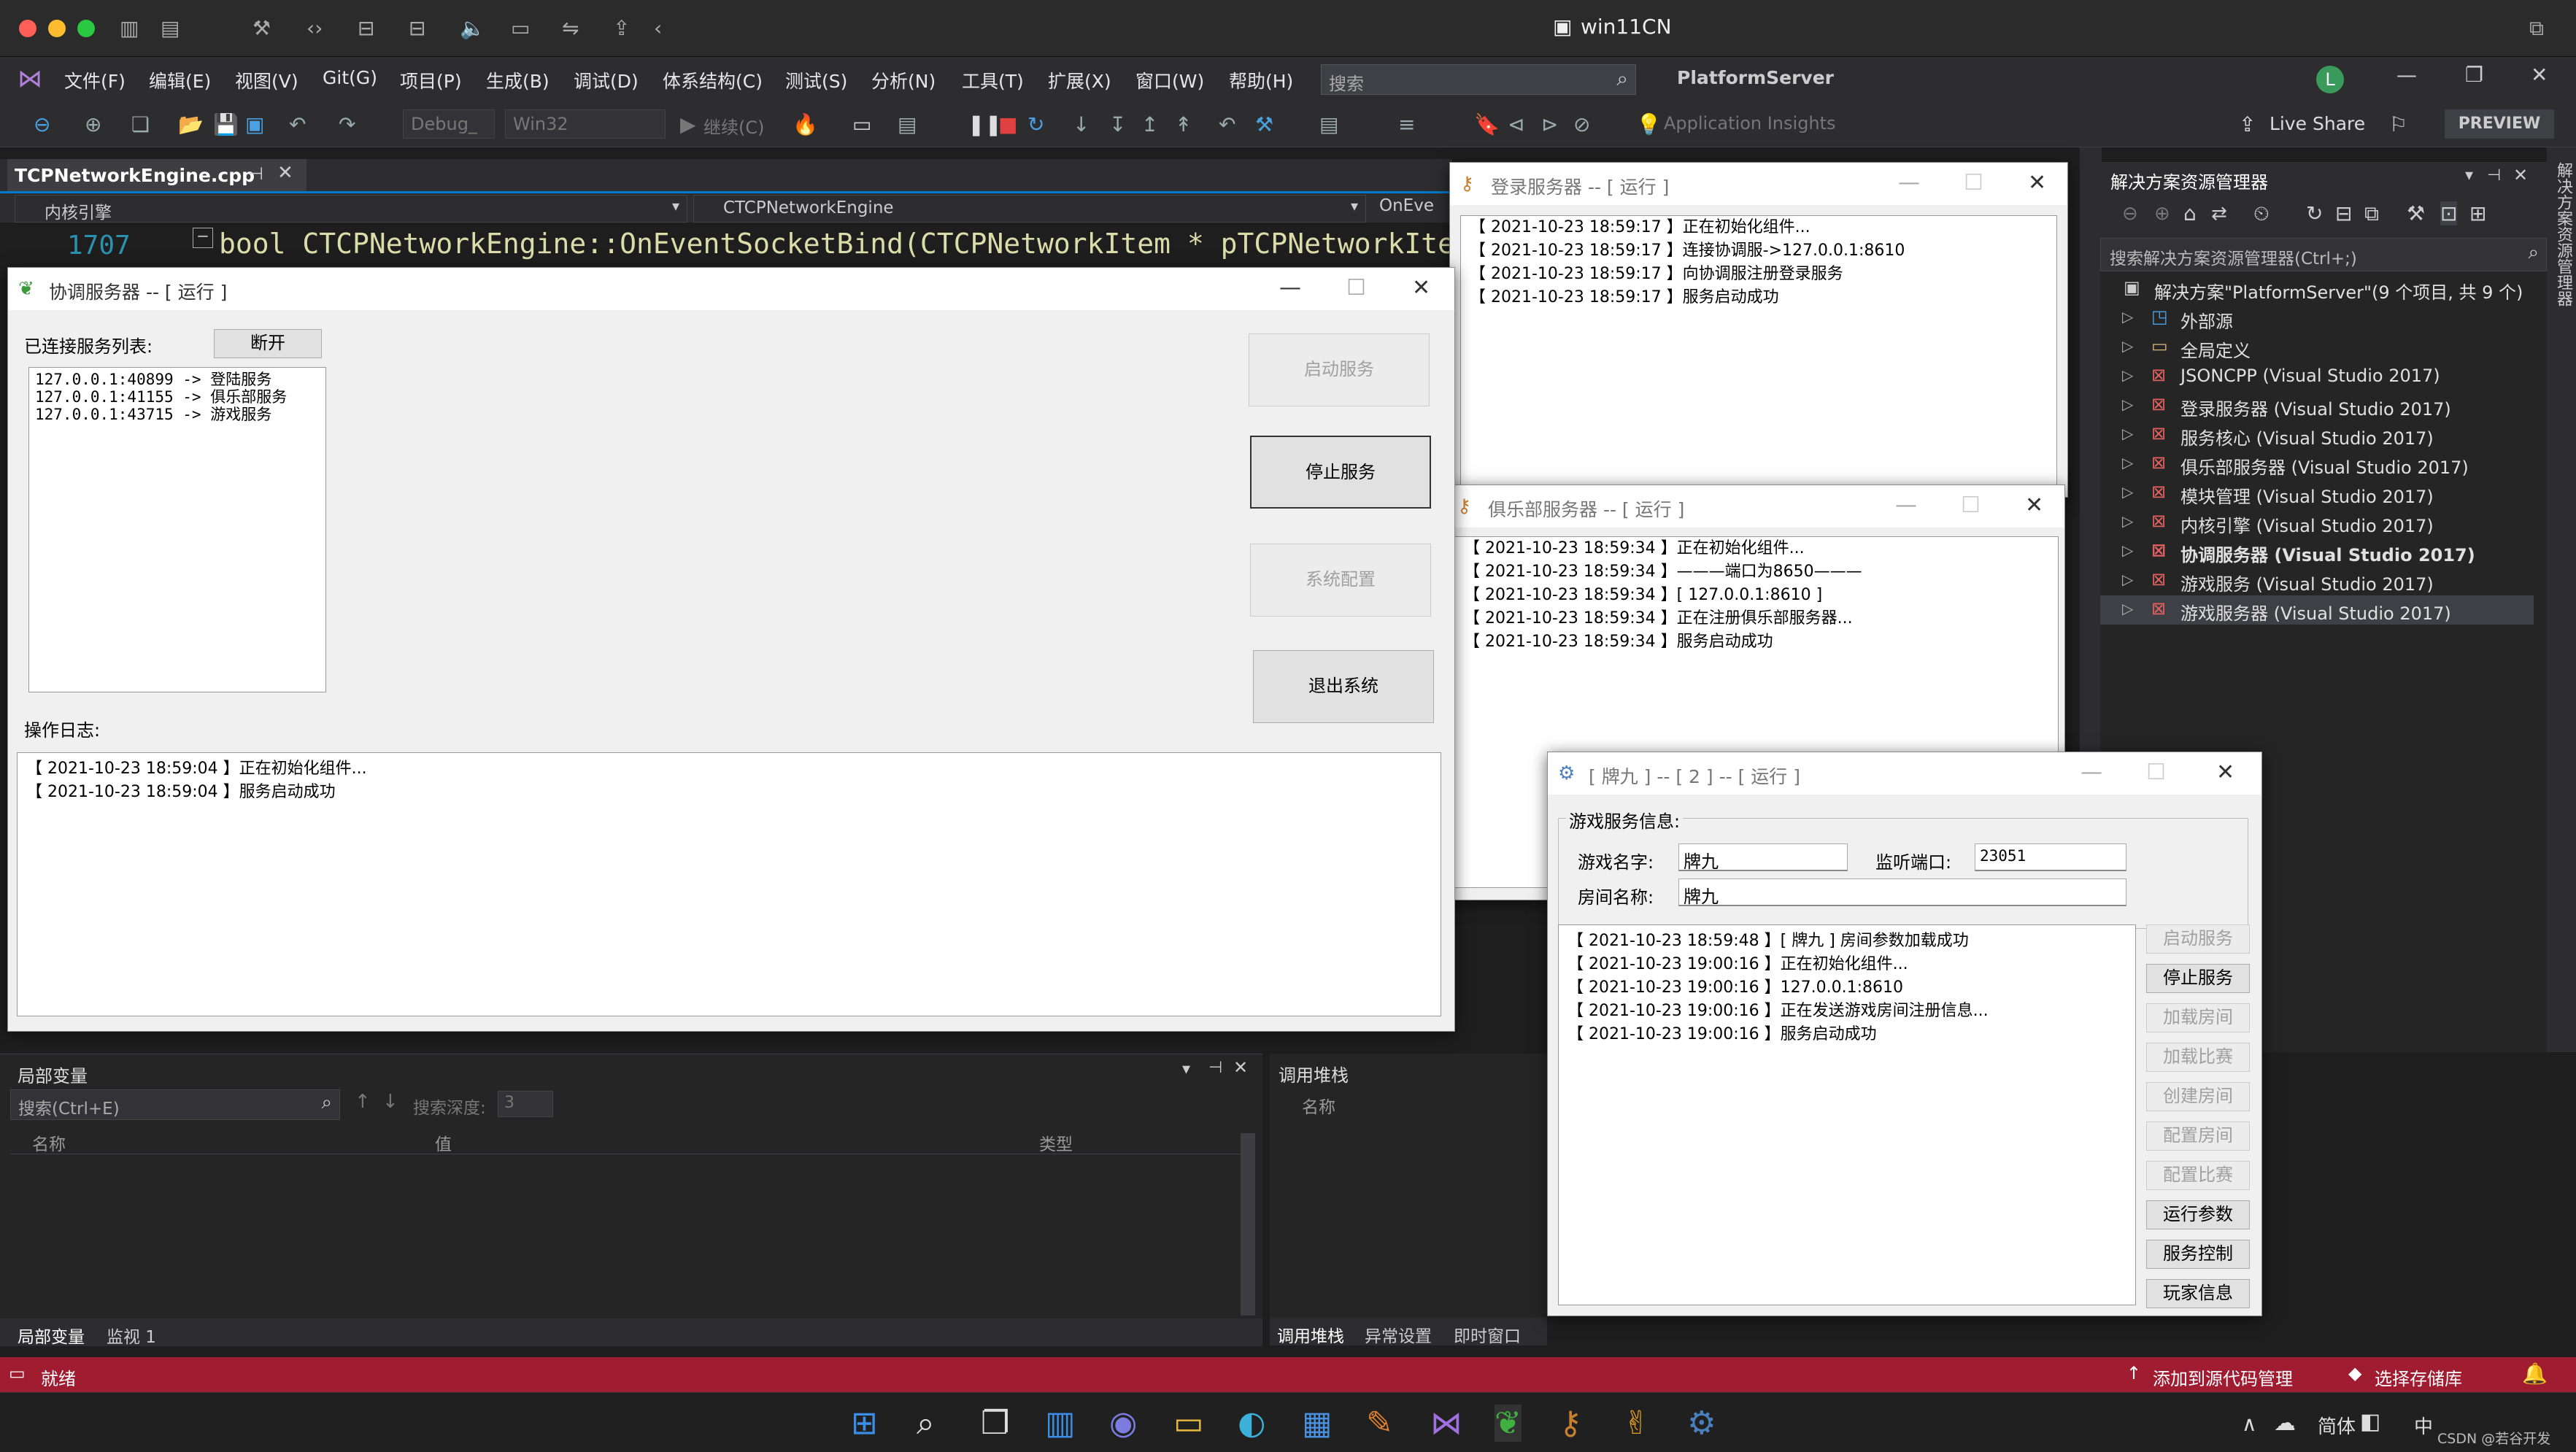  I want to click on search-depth-select: 3, so click(525, 1104).